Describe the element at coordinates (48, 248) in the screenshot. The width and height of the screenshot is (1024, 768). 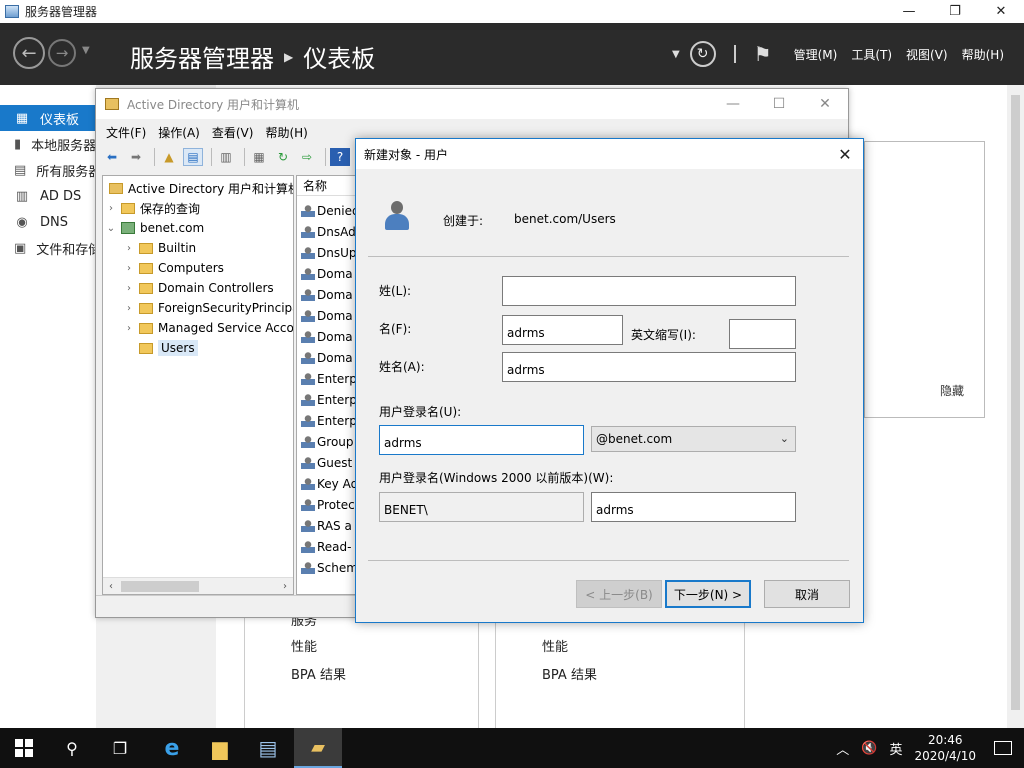
I see `sidebar-item-file-storage: ▣ 文件和存储服务` at that location.